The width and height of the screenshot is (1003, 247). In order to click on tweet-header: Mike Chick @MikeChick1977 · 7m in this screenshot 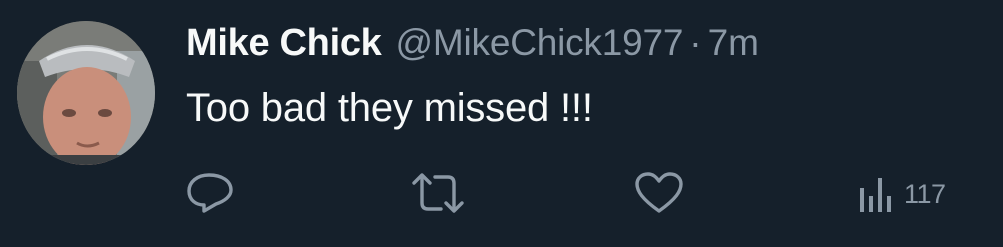, I will do `click(472, 47)`.